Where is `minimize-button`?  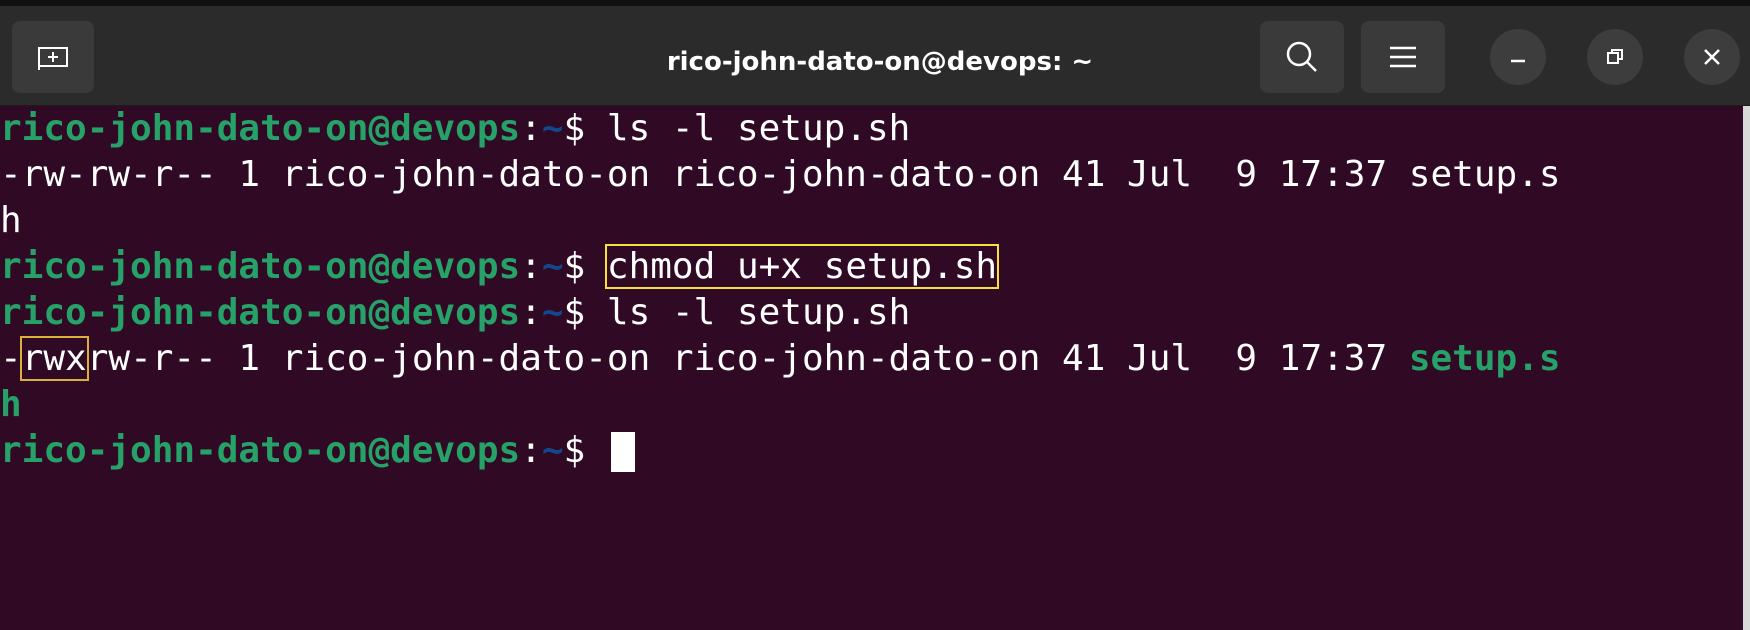
minimize-button is located at coordinates (1518, 57).